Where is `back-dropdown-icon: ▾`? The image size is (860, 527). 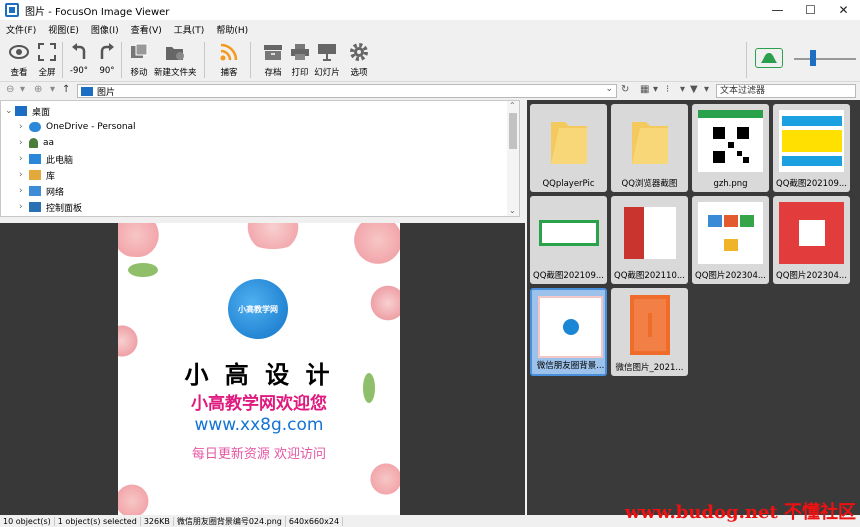
back-dropdown-icon: ▾ is located at coordinates (22, 89).